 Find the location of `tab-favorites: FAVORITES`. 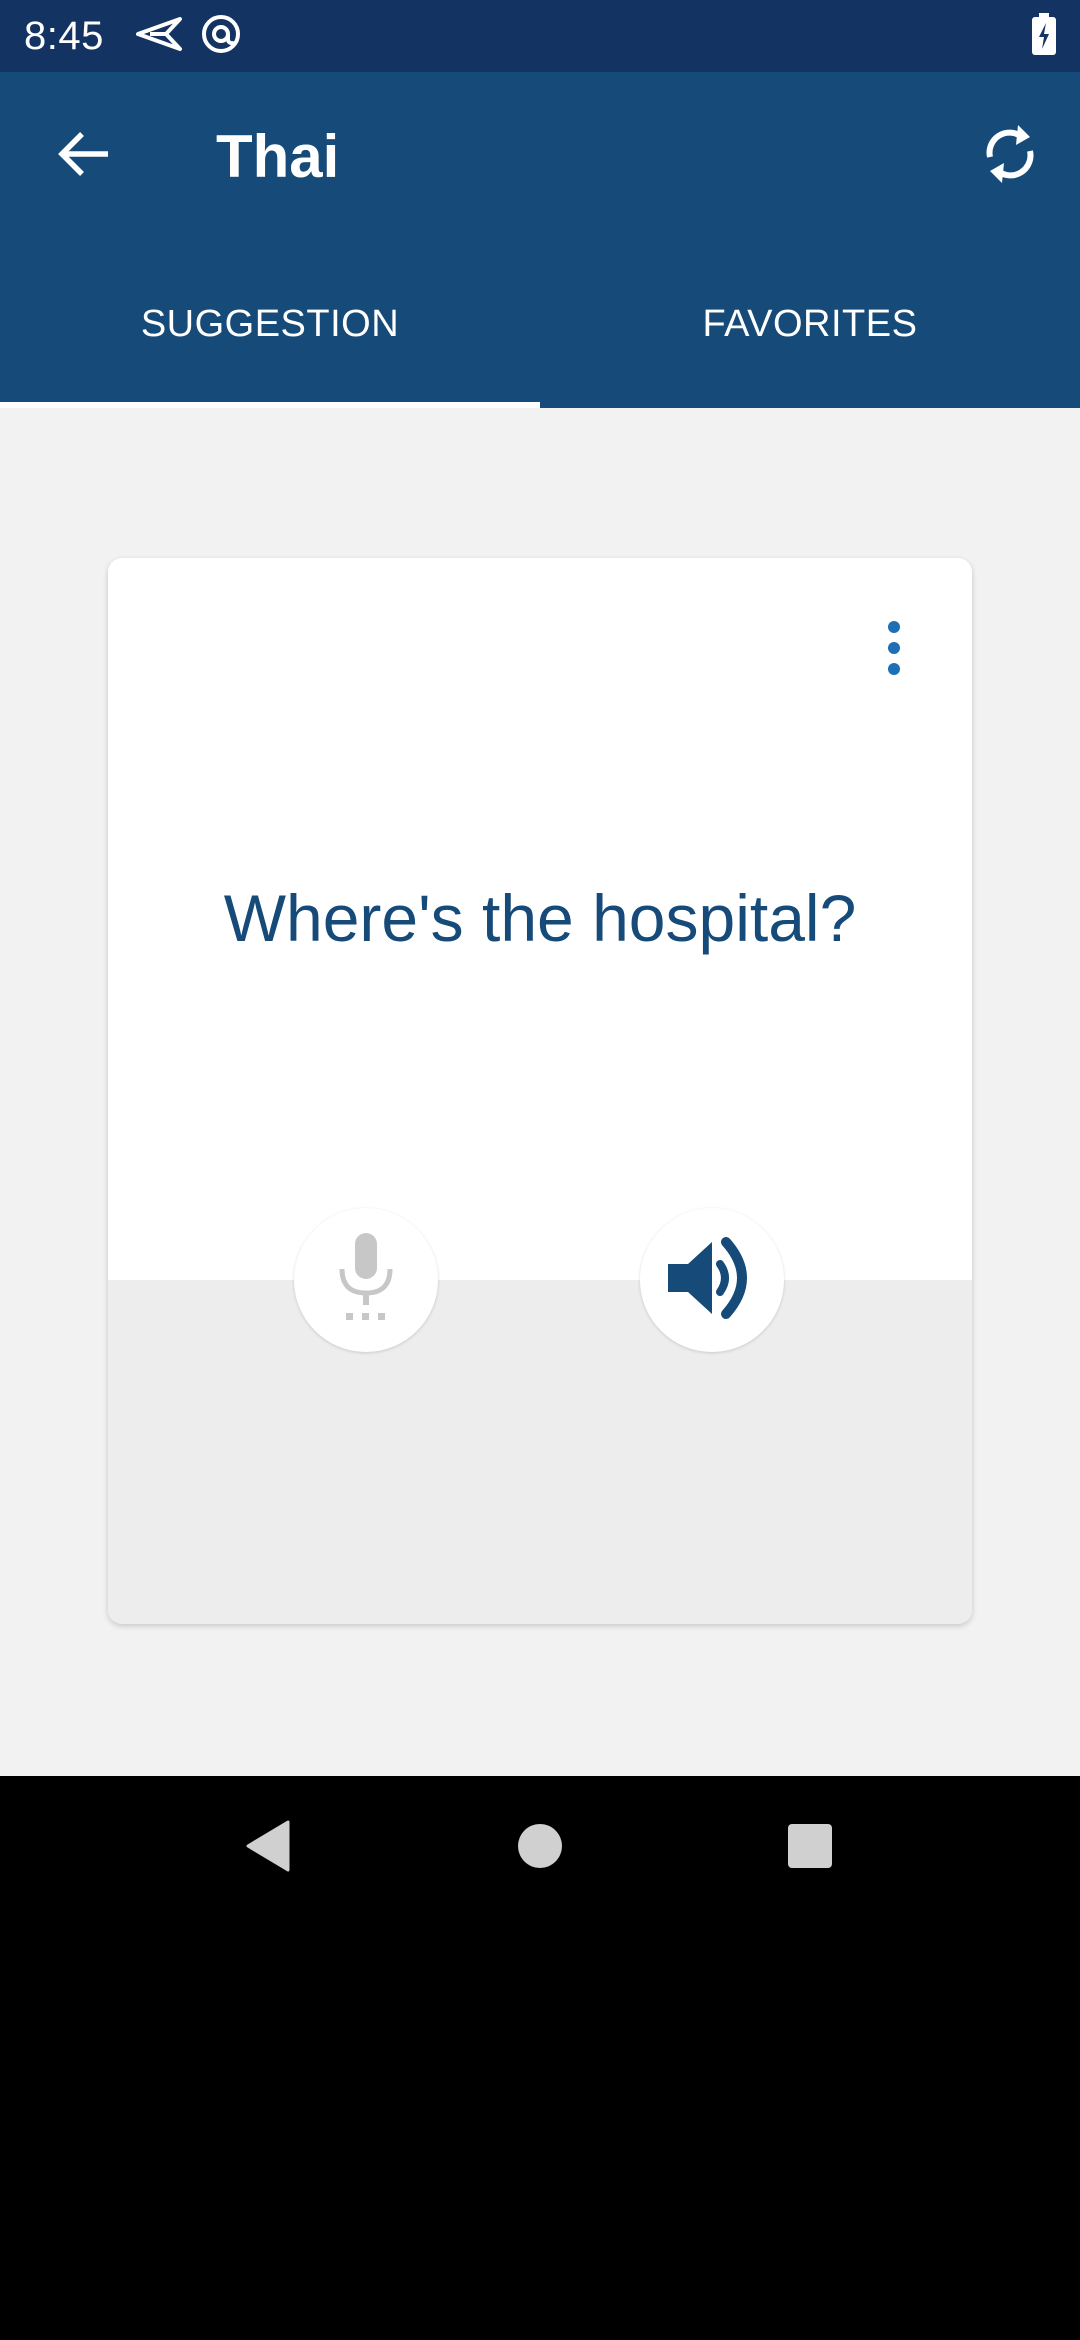

tab-favorites: FAVORITES is located at coordinates (810, 324).